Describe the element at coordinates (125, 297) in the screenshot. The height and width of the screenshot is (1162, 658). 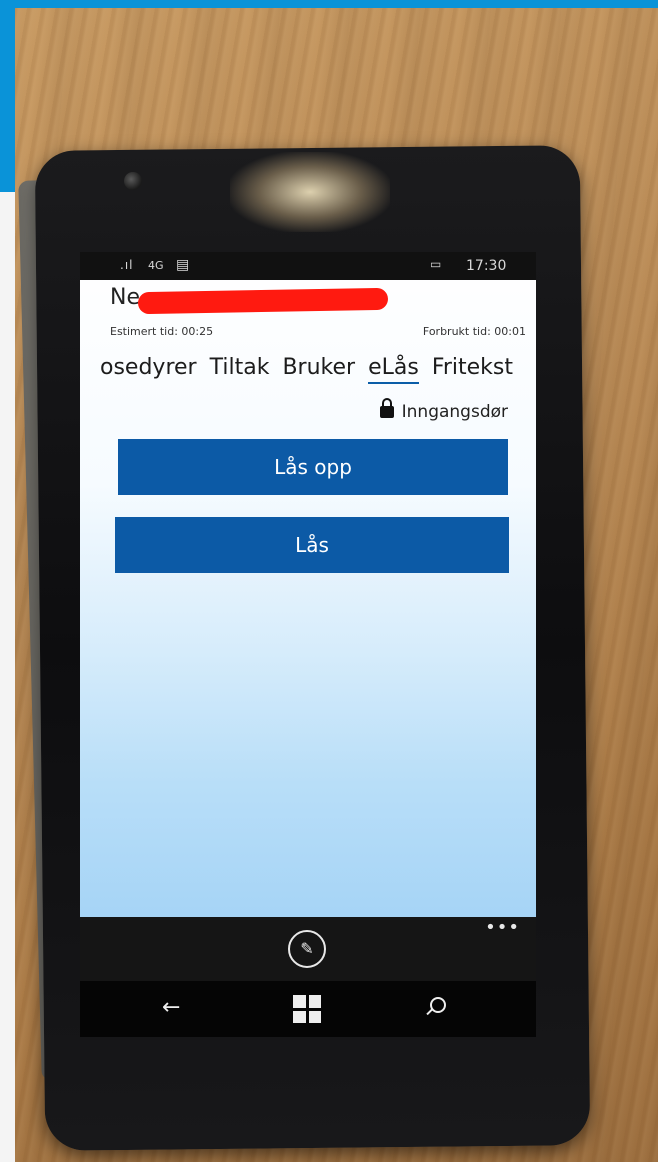
I see `customer-name: Ne` at that location.